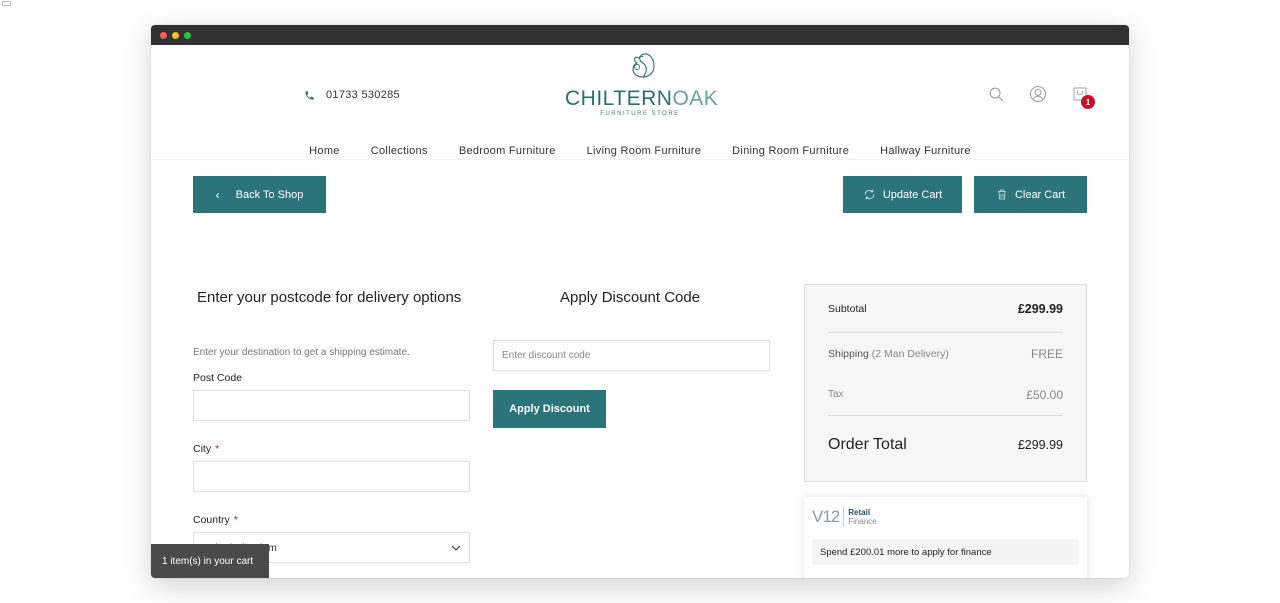 This screenshot has height=603, width=1280. What do you see at coordinates (456, 548) in the screenshot?
I see `chevron-down-icon` at bounding box center [456, 548].